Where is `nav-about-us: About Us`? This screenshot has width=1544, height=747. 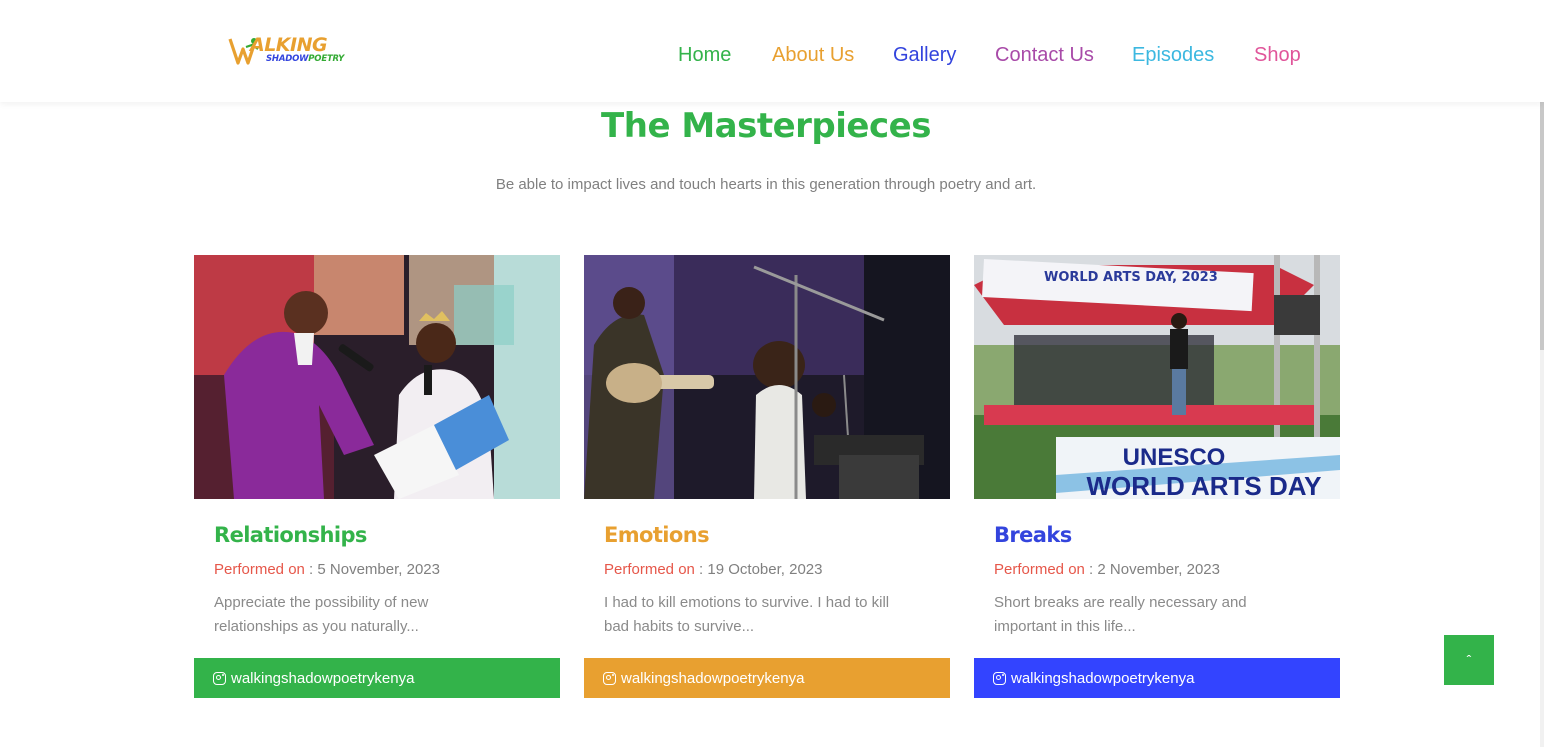 nav-about-us: About Us is located at coordinates (813, 55).